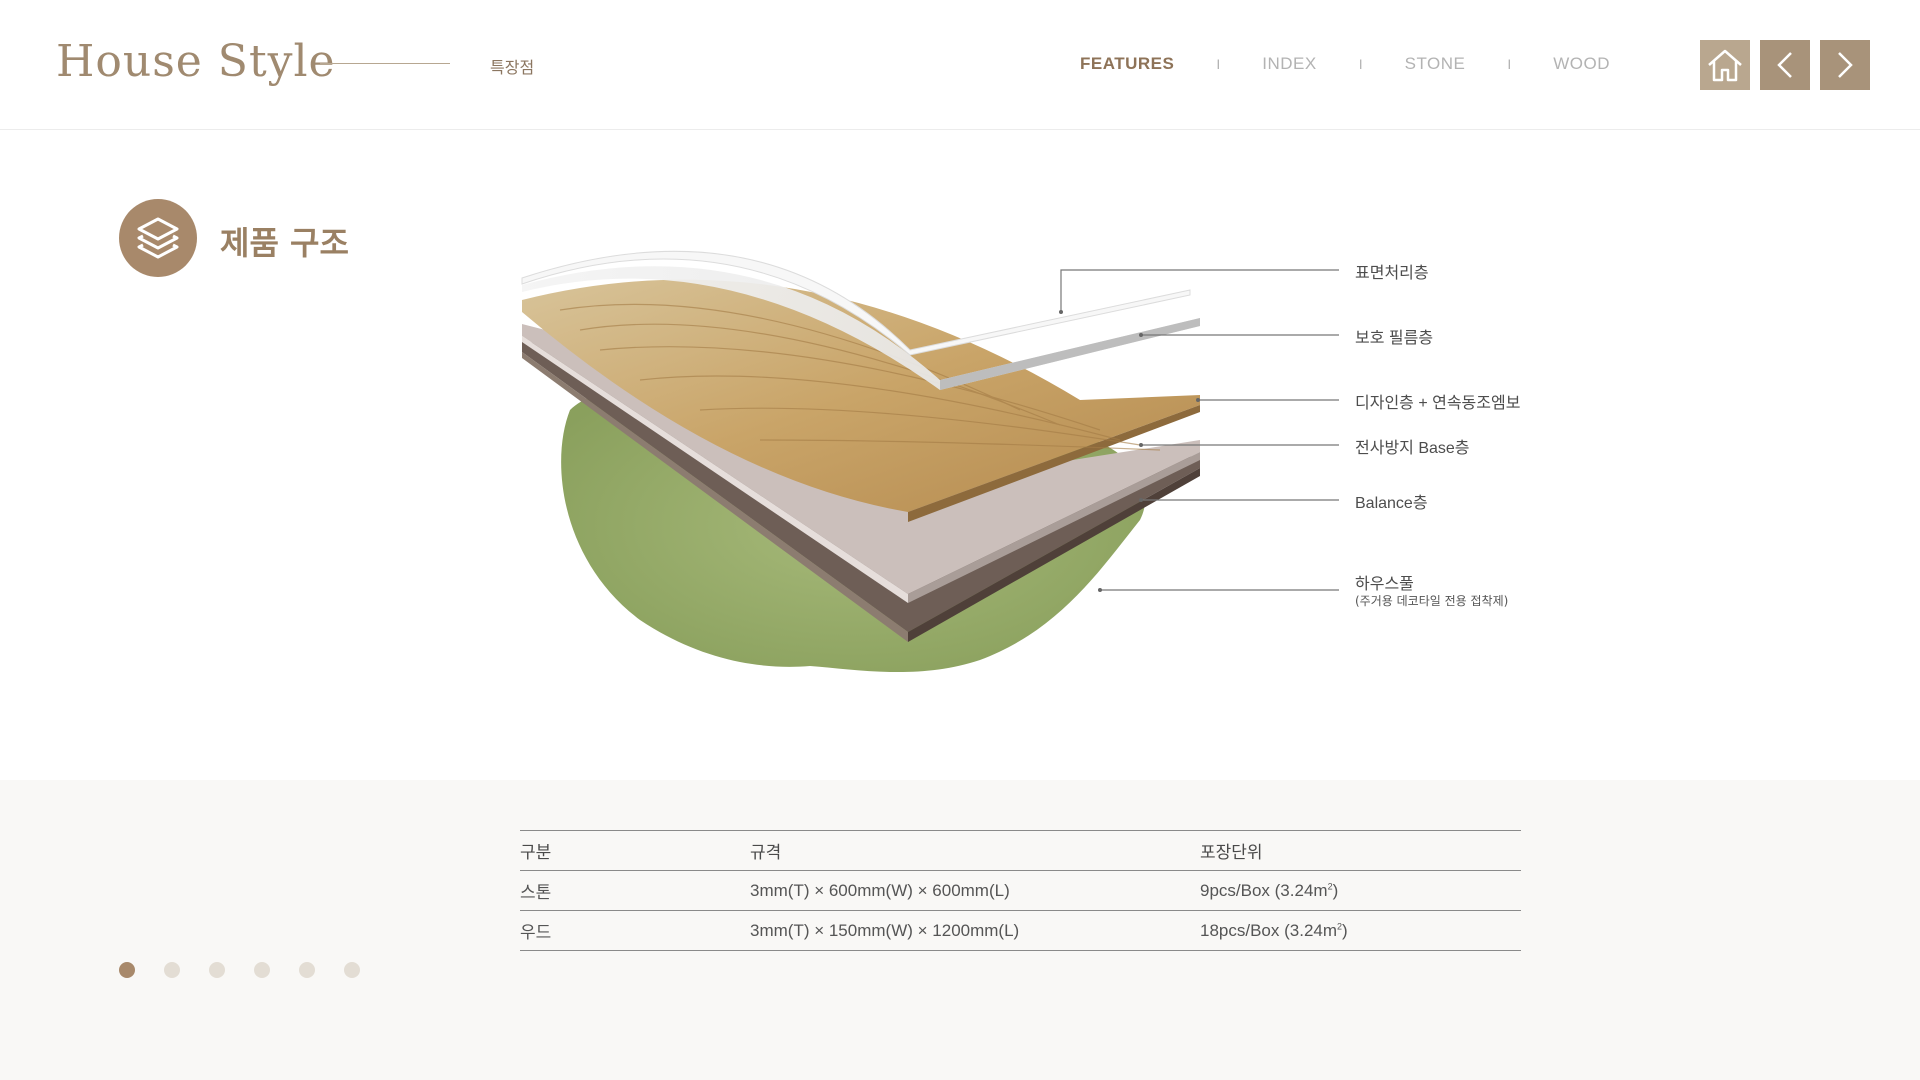 Image resolution: width=1920 pixels, height=1080 pixels. What do you see at coordinates (975, 930) in the screenshot?
I see `table-cell-size: 3mm(T) × 150mm(W) × 1200mm(L)` at bounding box center [975, 930].